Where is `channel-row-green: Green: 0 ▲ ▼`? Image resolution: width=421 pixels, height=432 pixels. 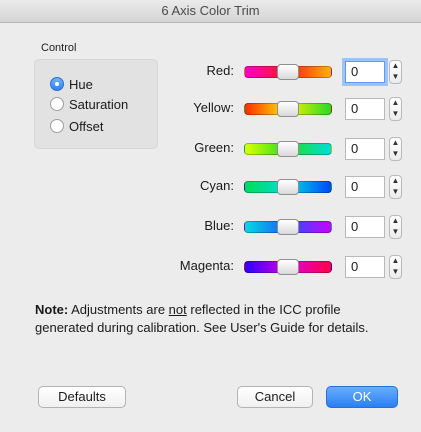 channel-row-green: Green: 0 ▲ ▼ is located at coordinates (210, 149).